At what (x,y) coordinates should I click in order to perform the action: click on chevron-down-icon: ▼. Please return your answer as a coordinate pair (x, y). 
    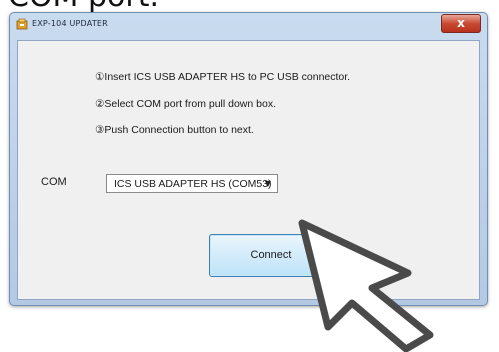
    Looking at the image, I should click on (267, 183).